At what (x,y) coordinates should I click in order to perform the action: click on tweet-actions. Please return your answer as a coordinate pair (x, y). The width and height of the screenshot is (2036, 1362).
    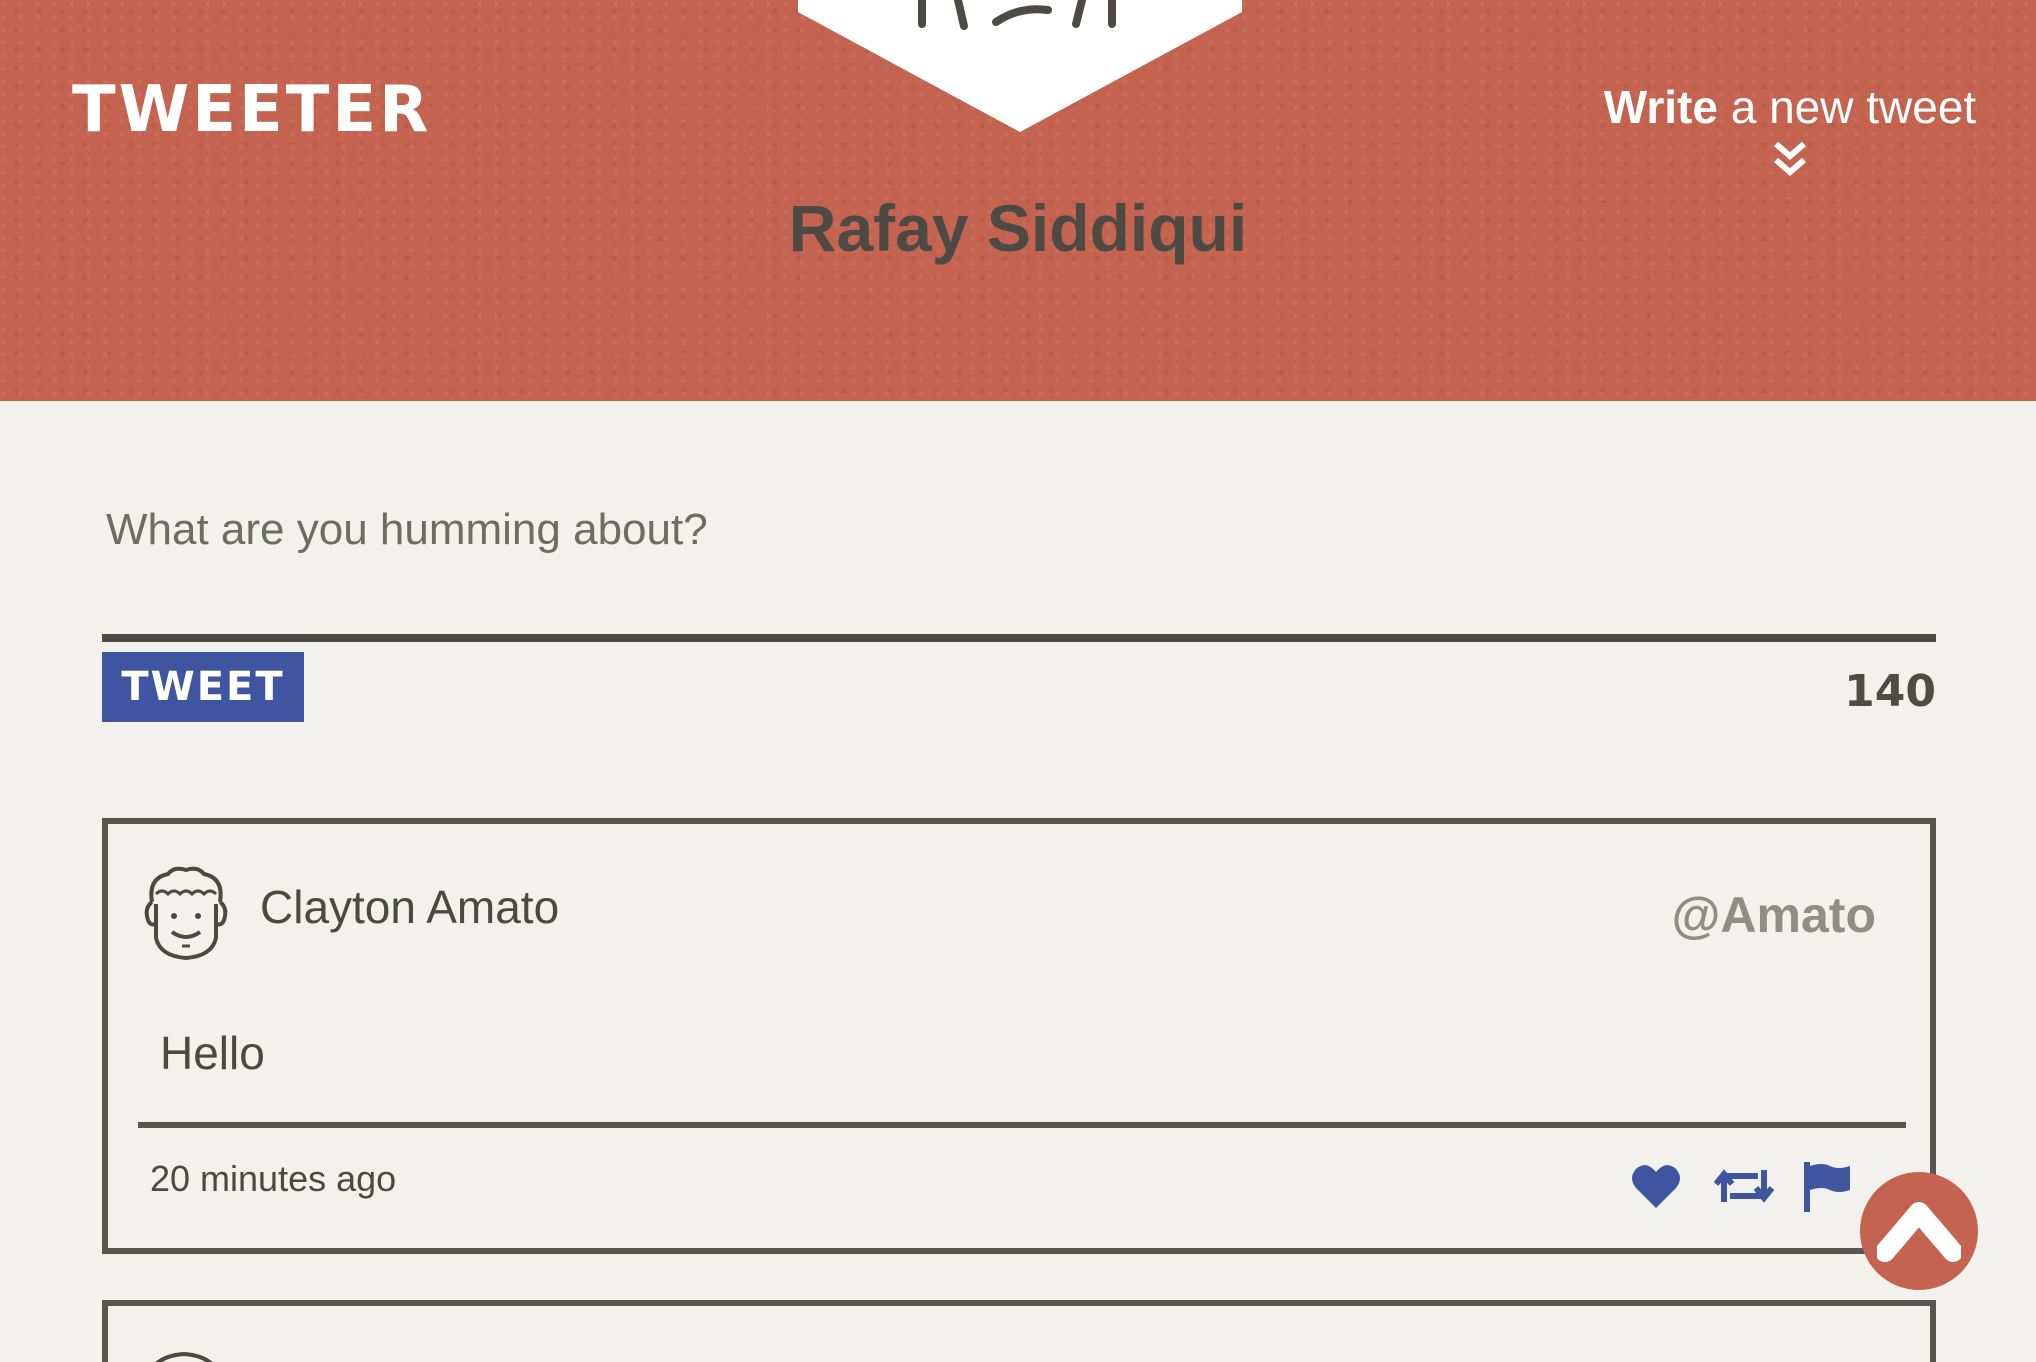
    Looking at the image, I should click on (1750, 1192).